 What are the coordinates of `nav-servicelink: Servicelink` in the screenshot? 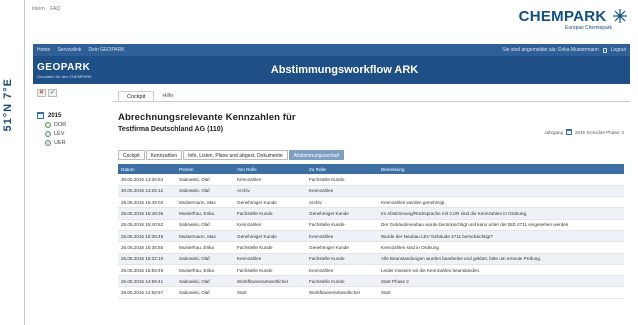 It's located at (69, 50).